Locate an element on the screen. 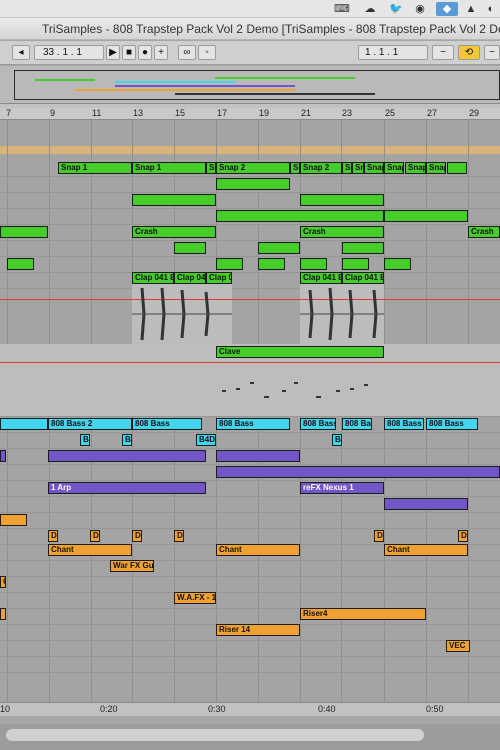 This screenshot has height=750, width=500. punch-out-icon: ~ is located at coordinates (492, 52).